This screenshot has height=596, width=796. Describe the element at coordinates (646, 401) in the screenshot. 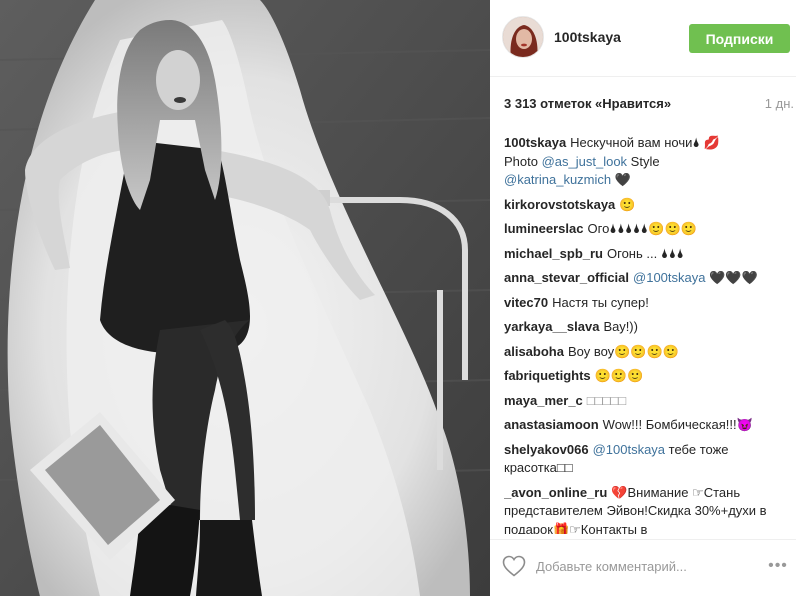

I see `comment-item: maya_mer_c □□□□□` at that location.